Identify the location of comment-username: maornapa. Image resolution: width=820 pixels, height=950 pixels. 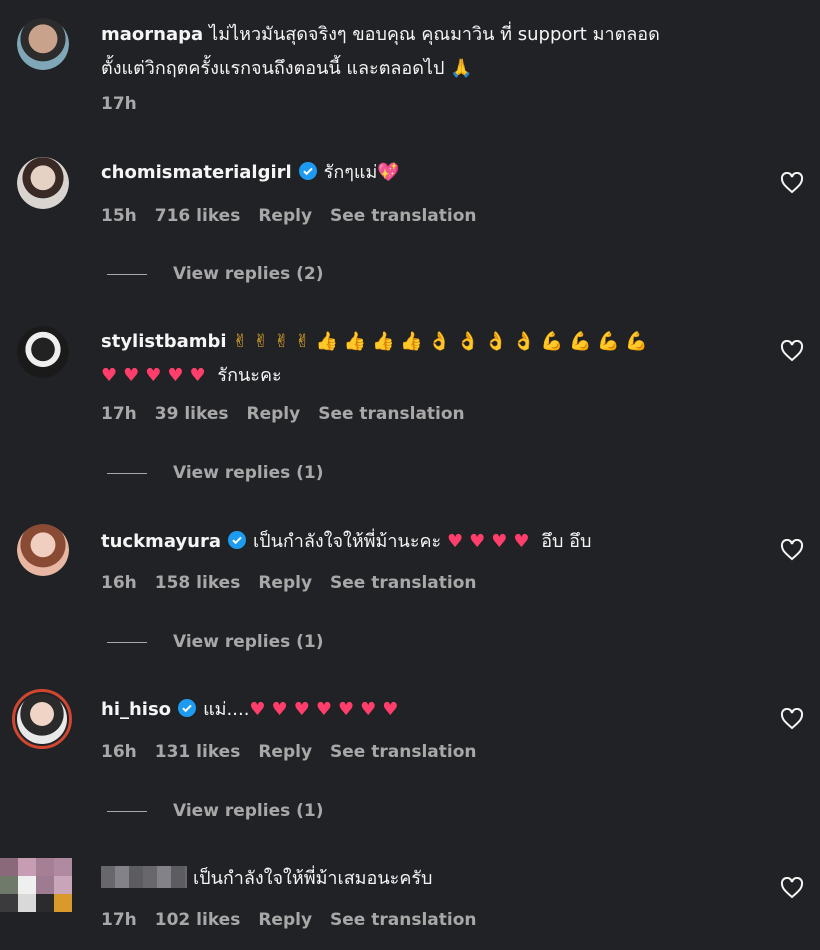
(152, 34).